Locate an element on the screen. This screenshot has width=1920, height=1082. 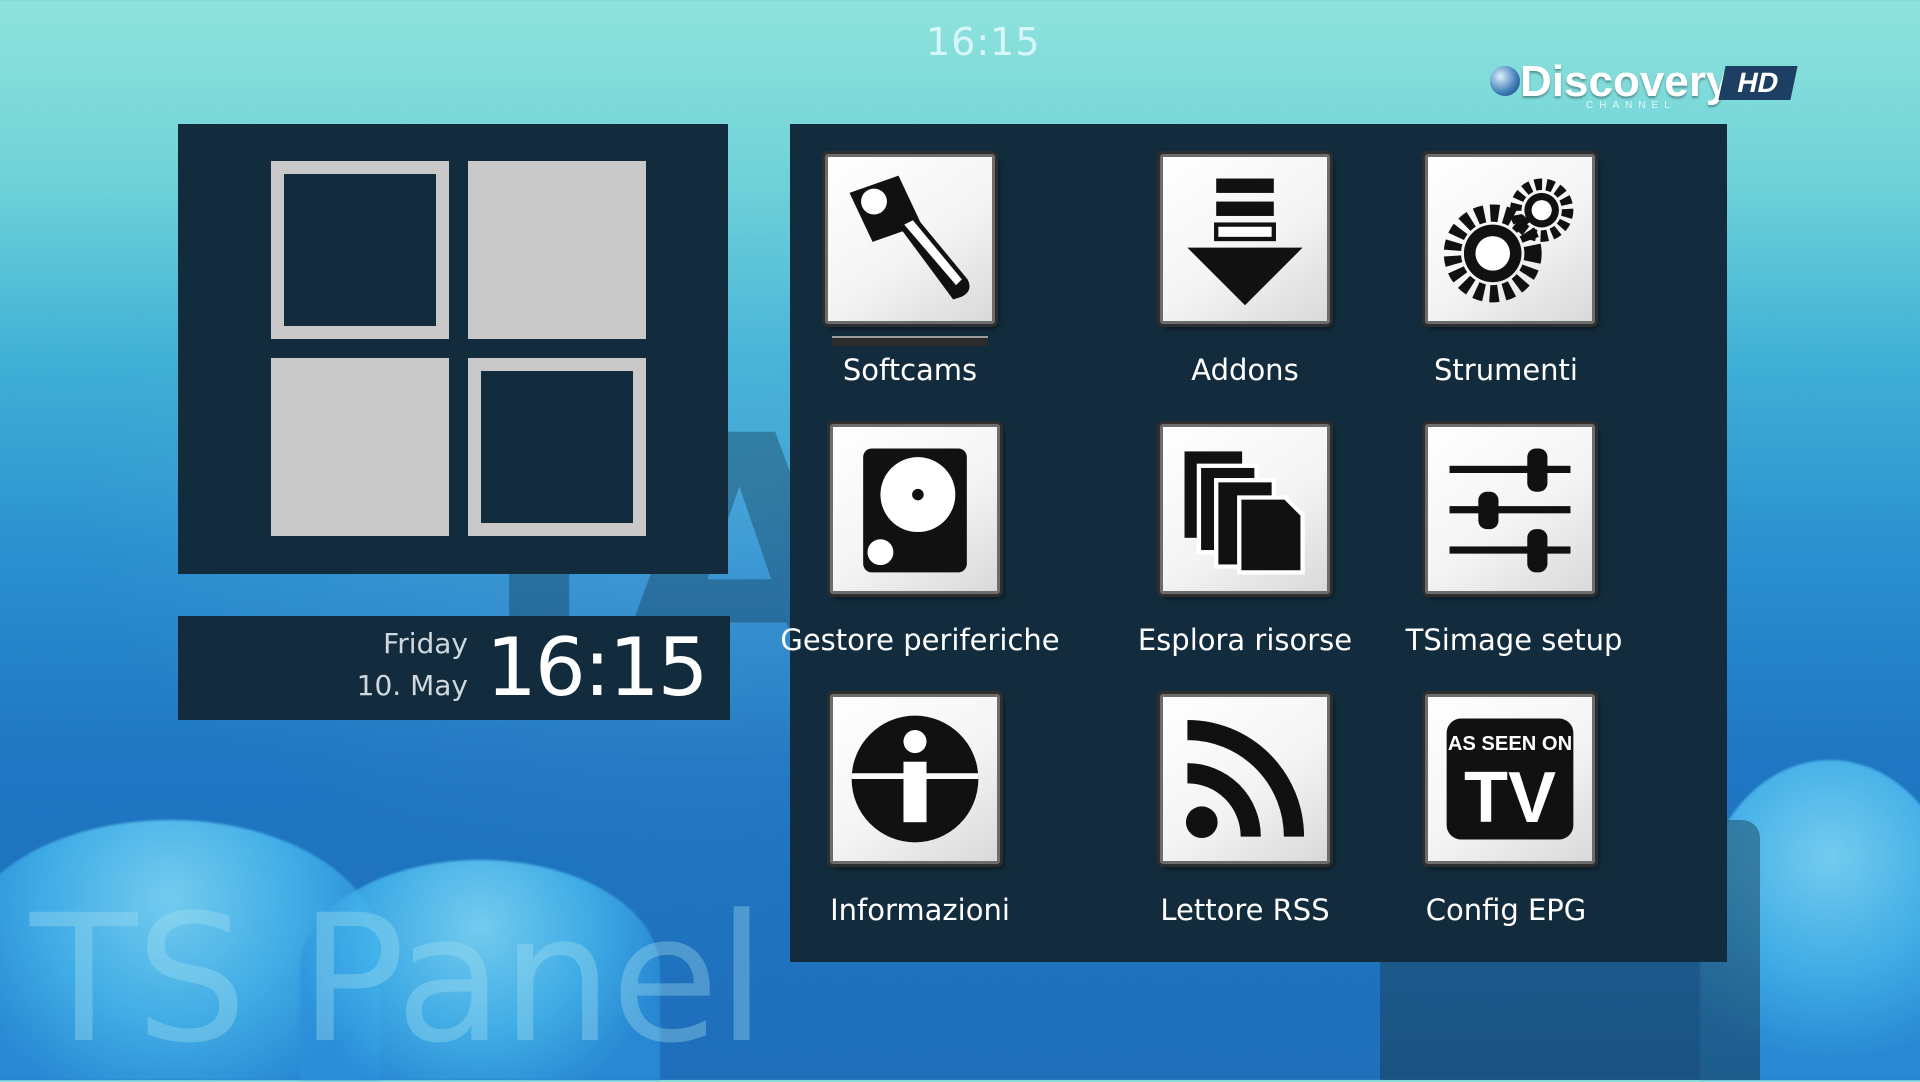
menu-item-strumenti: Strumenti is located at coordinates (1595, 259).